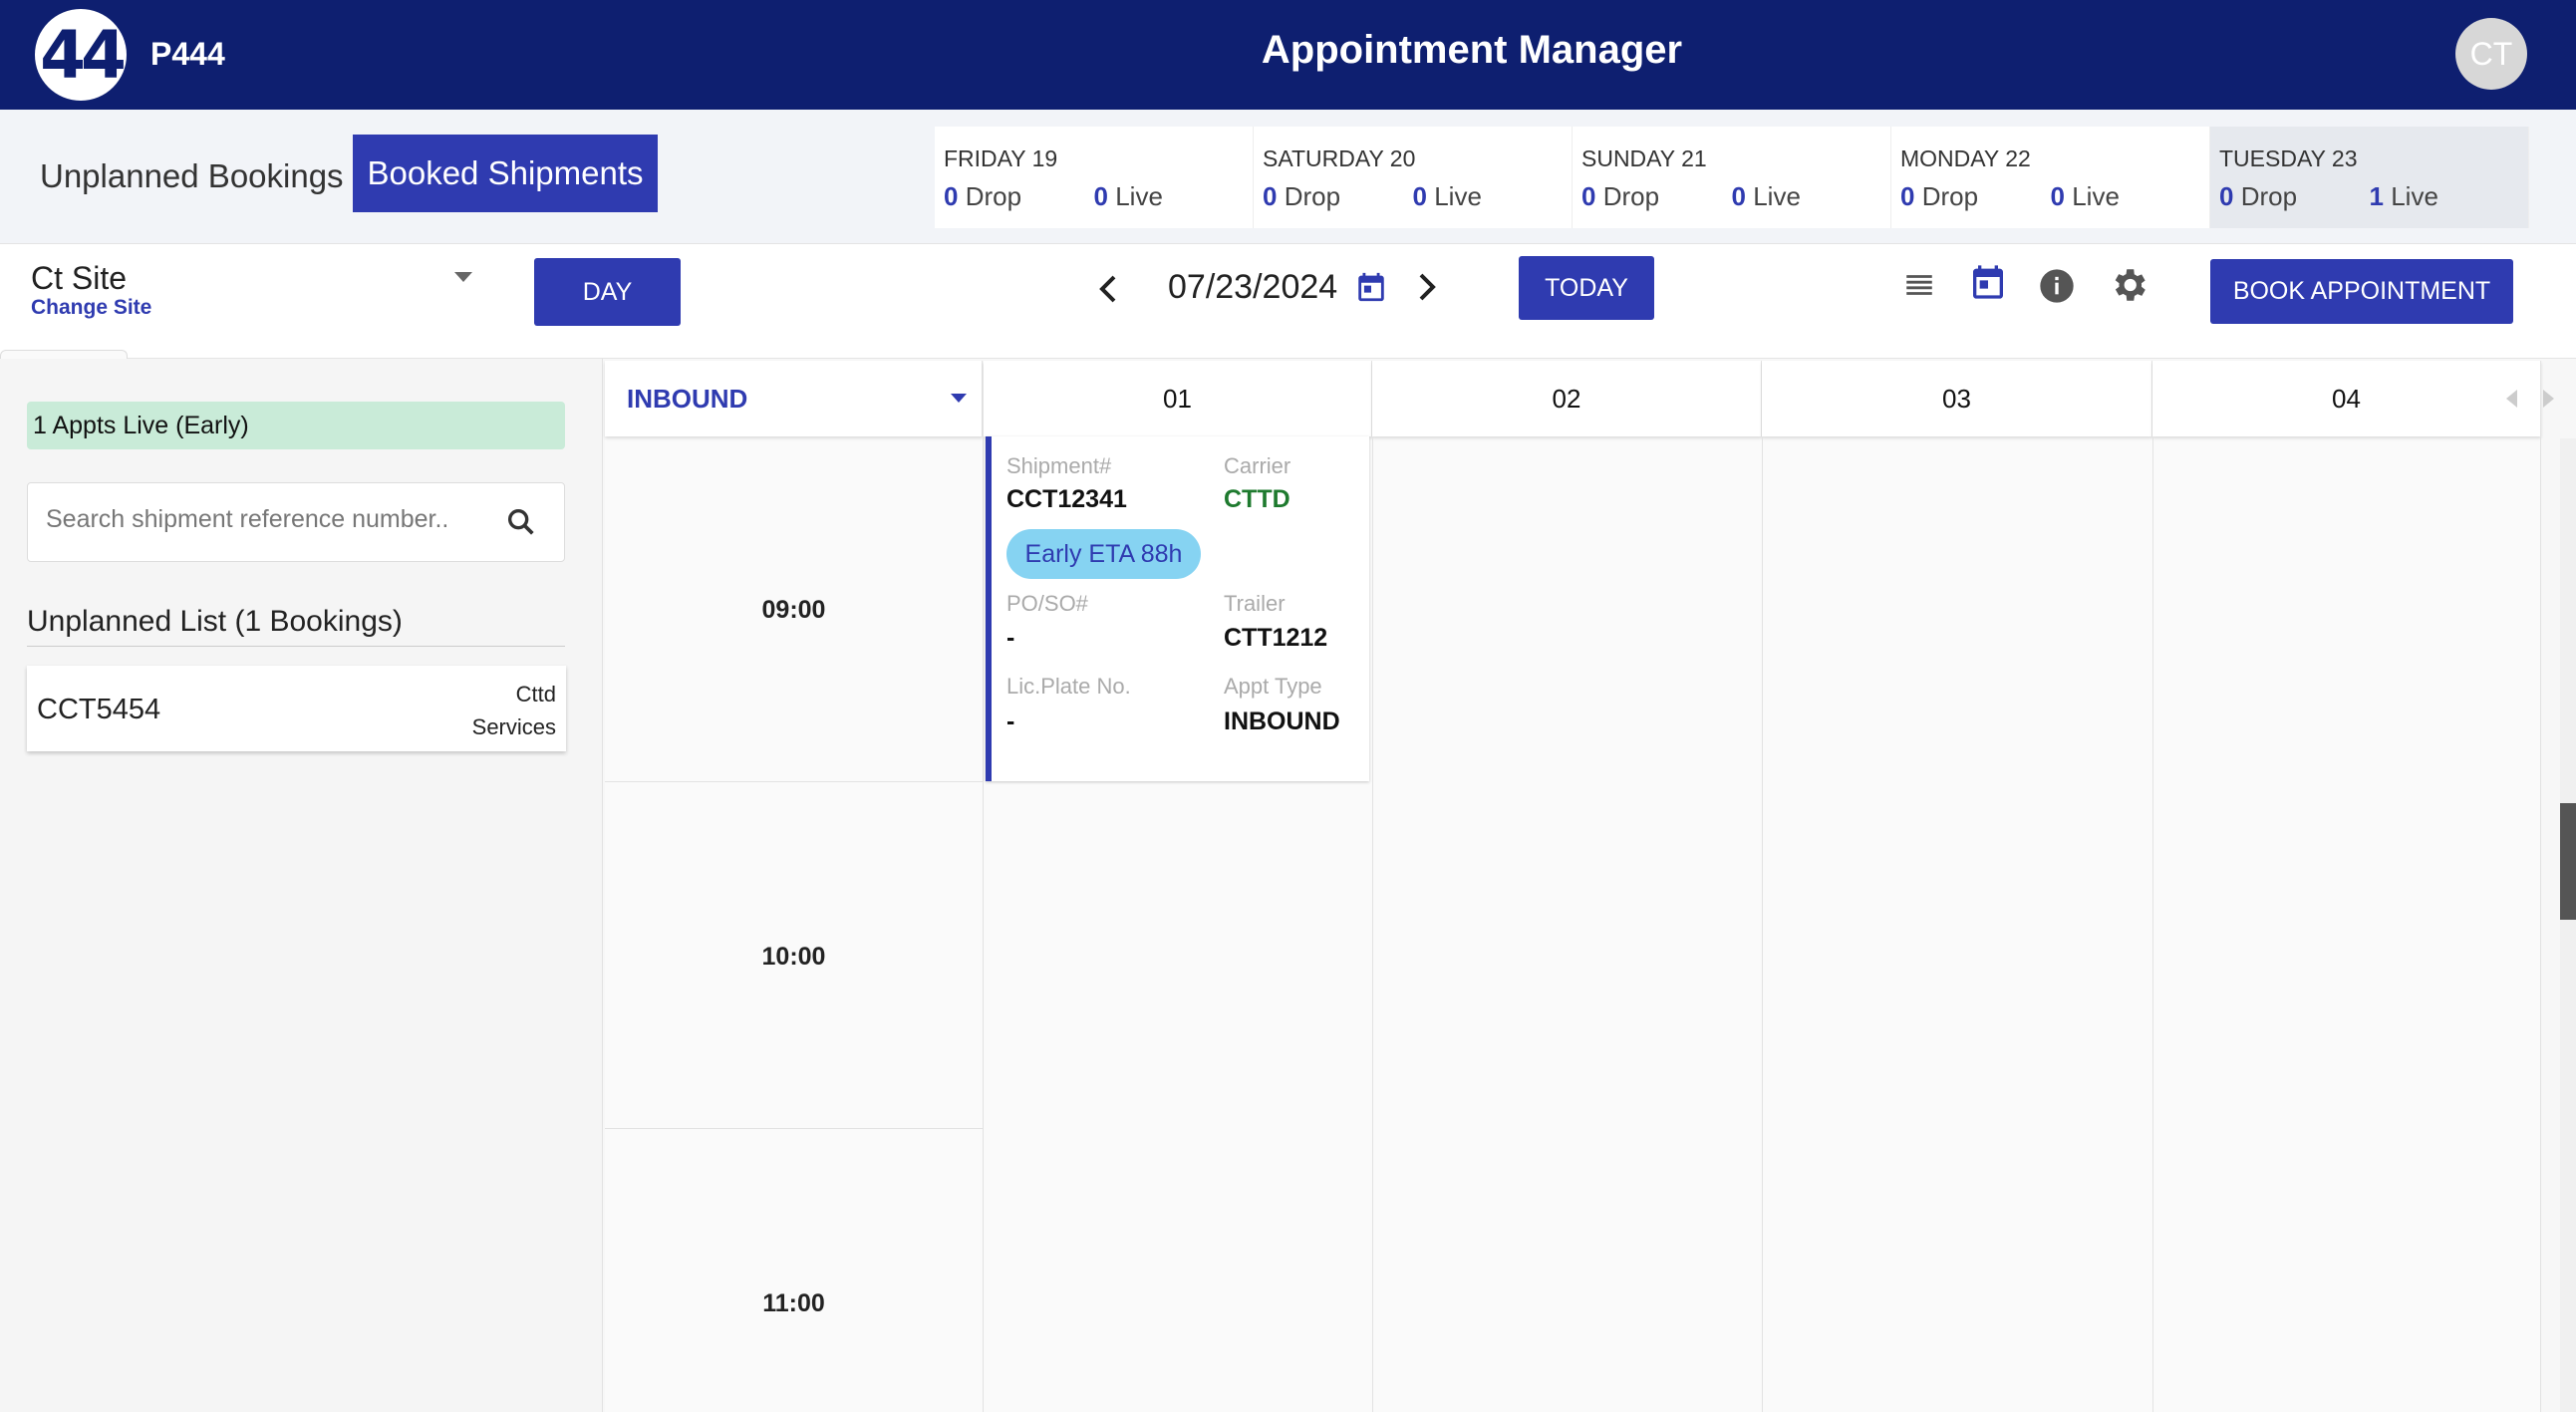 The image size is (2576, 1412). Describe the element at coordinates (1010, 638) in the screenshot. I see `po-value: -` at that location.